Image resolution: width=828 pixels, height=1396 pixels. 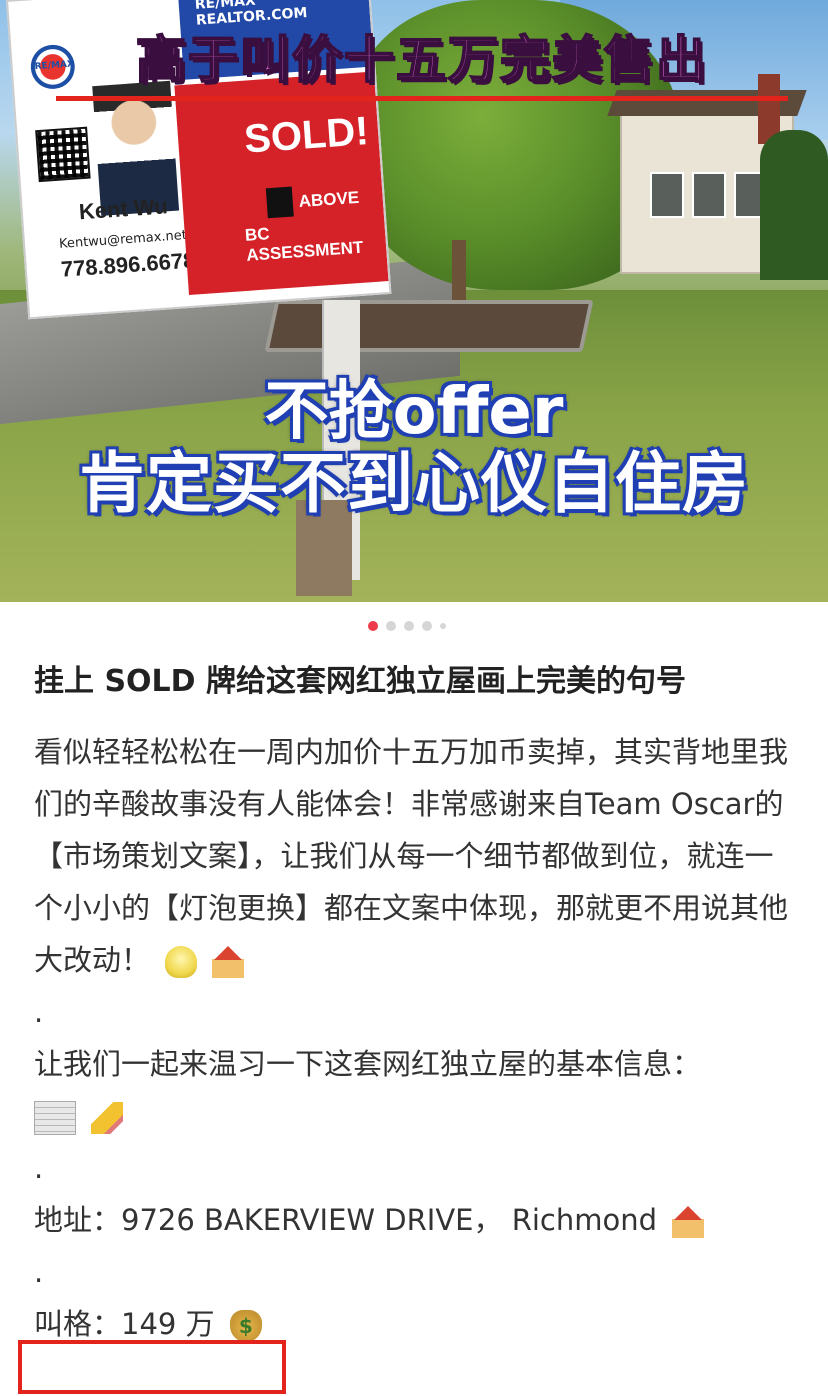 What do you see at coordinates (55, 1118) in the screenshot?
I see `scroll-icon` at bounding box center [55, 1118].